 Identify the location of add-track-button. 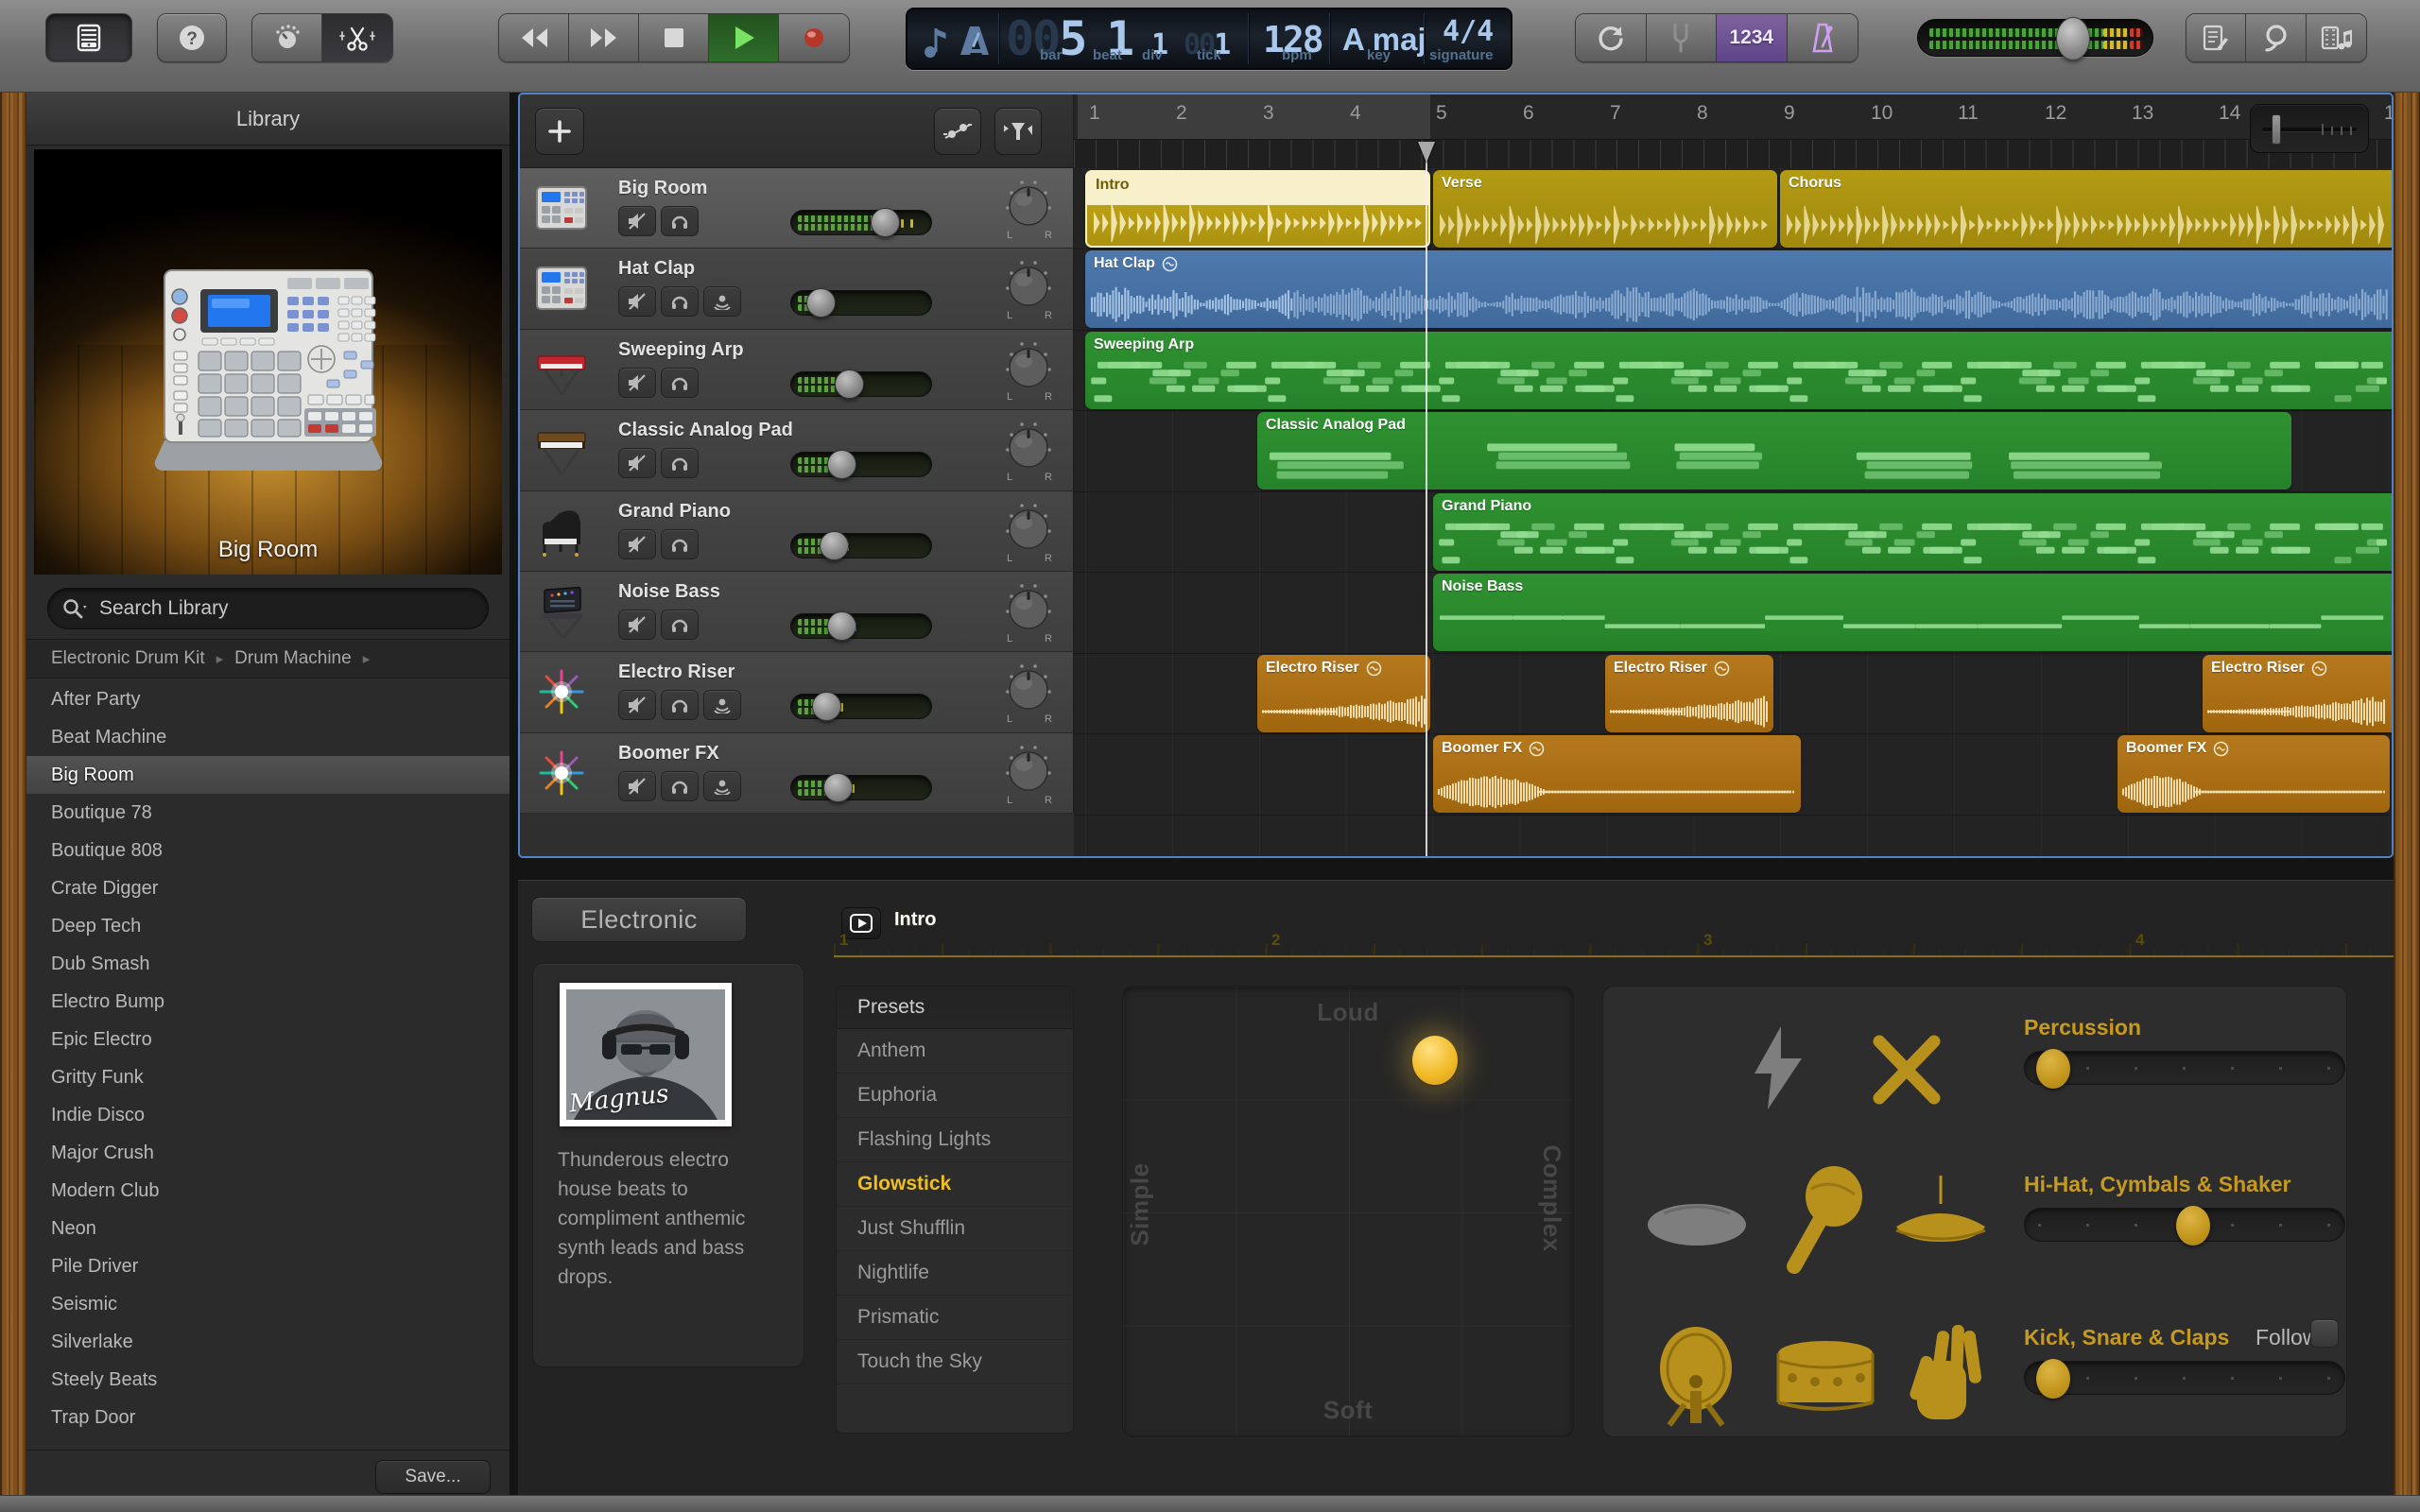
(559, 131).